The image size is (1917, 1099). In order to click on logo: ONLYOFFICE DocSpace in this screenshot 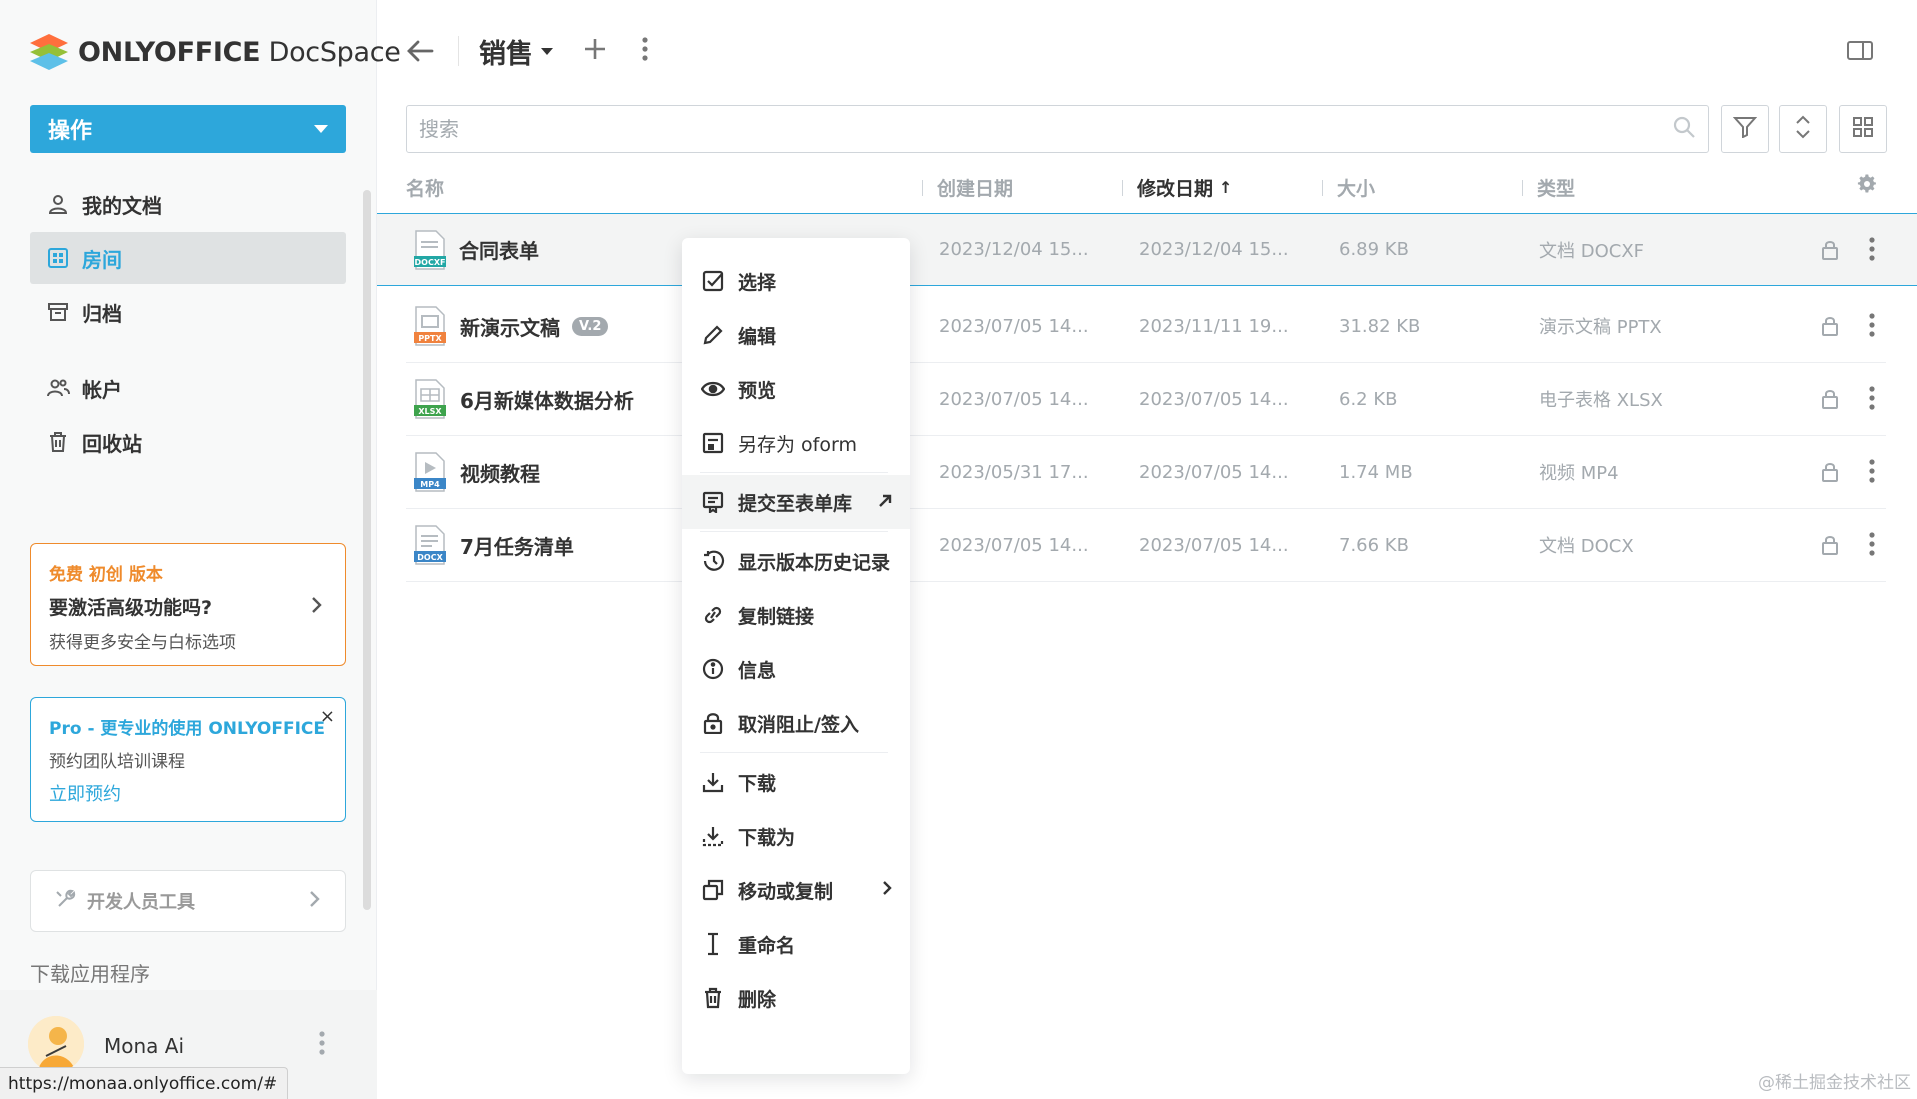, I will do `click(214, 52)`.